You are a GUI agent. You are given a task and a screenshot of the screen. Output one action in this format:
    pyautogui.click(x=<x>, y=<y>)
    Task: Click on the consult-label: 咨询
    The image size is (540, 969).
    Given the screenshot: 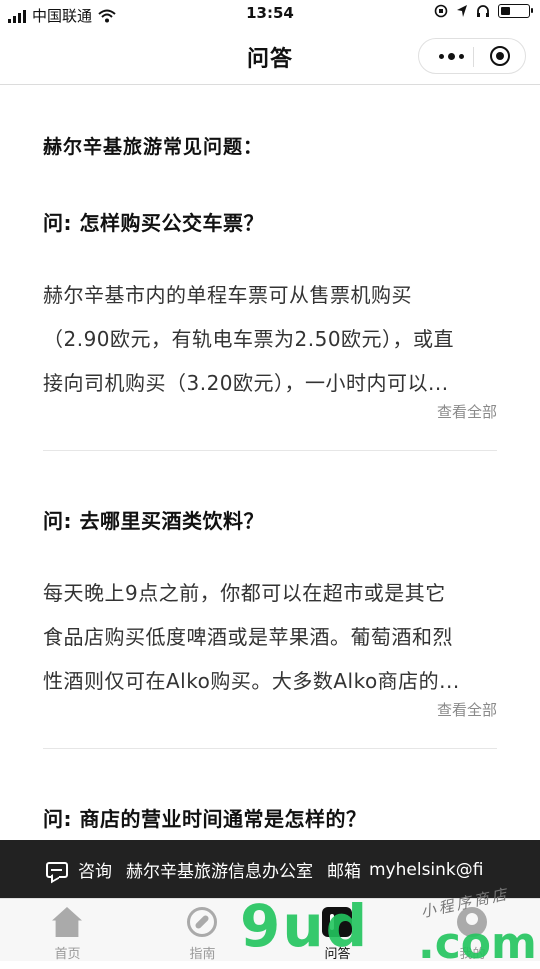 What is the action you would take?
    pyautogui.click(x=95, y=872)
    